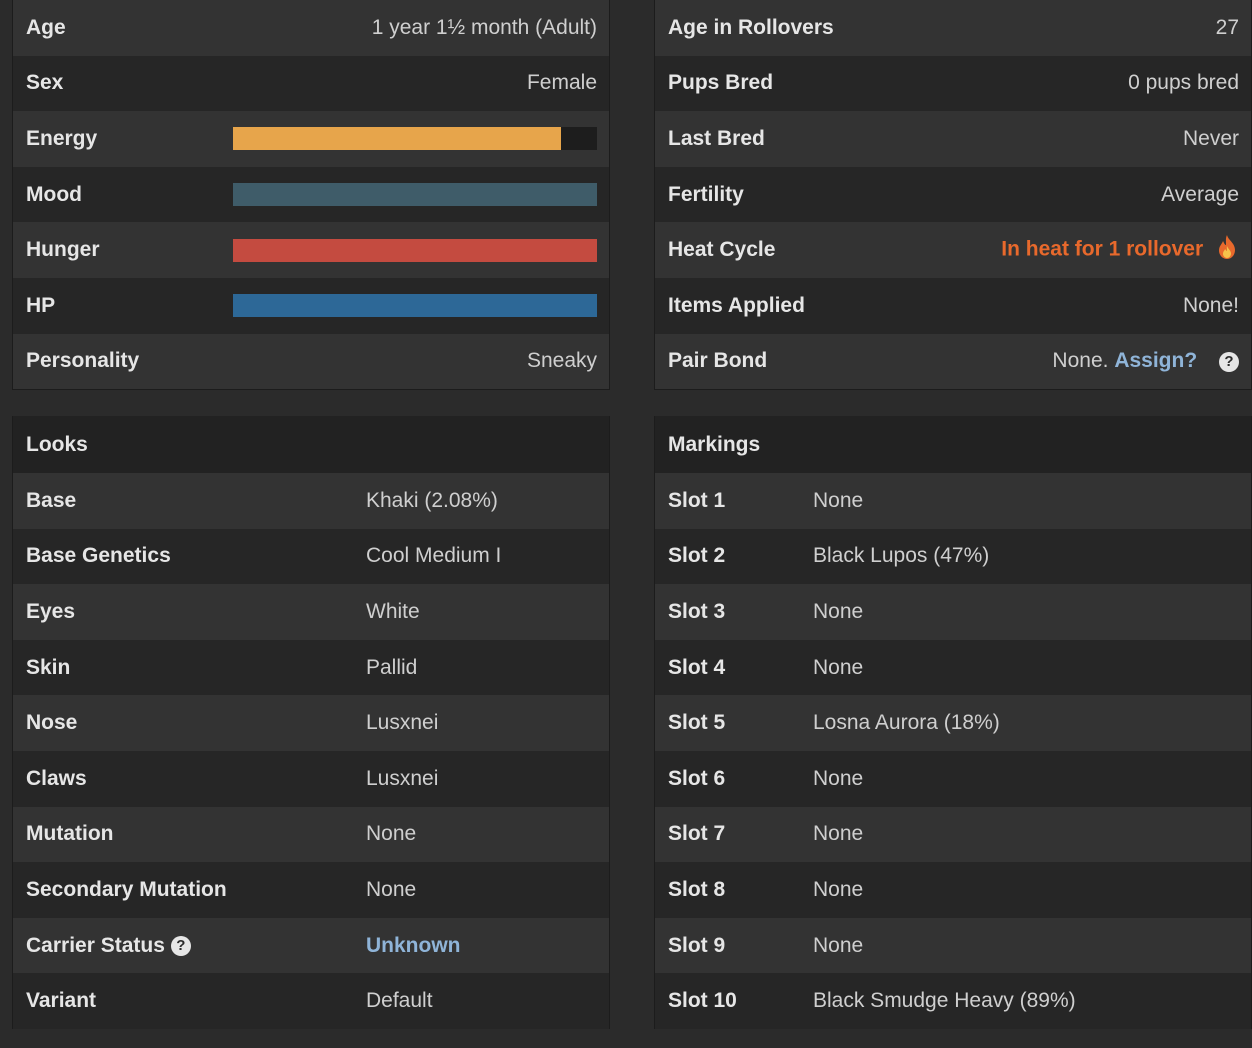 The height and width of the screenshot is (1048, 1252). Describe the element at coordinates (697, 611) in the screenshot. I see `marking-row-label: Slot 3` at that location.